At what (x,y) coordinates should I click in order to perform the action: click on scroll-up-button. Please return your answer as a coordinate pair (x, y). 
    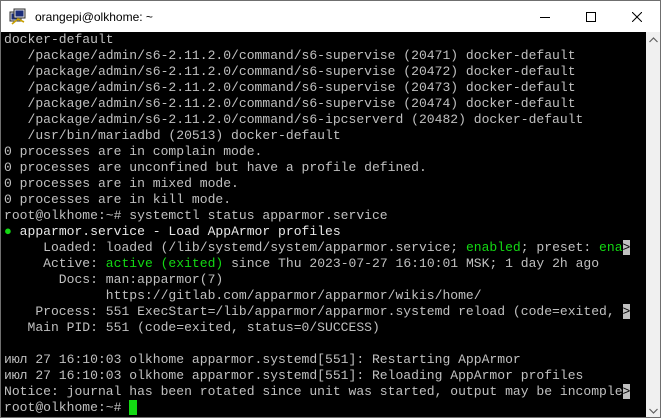
    Looking at the image, I should click on (653, 39).